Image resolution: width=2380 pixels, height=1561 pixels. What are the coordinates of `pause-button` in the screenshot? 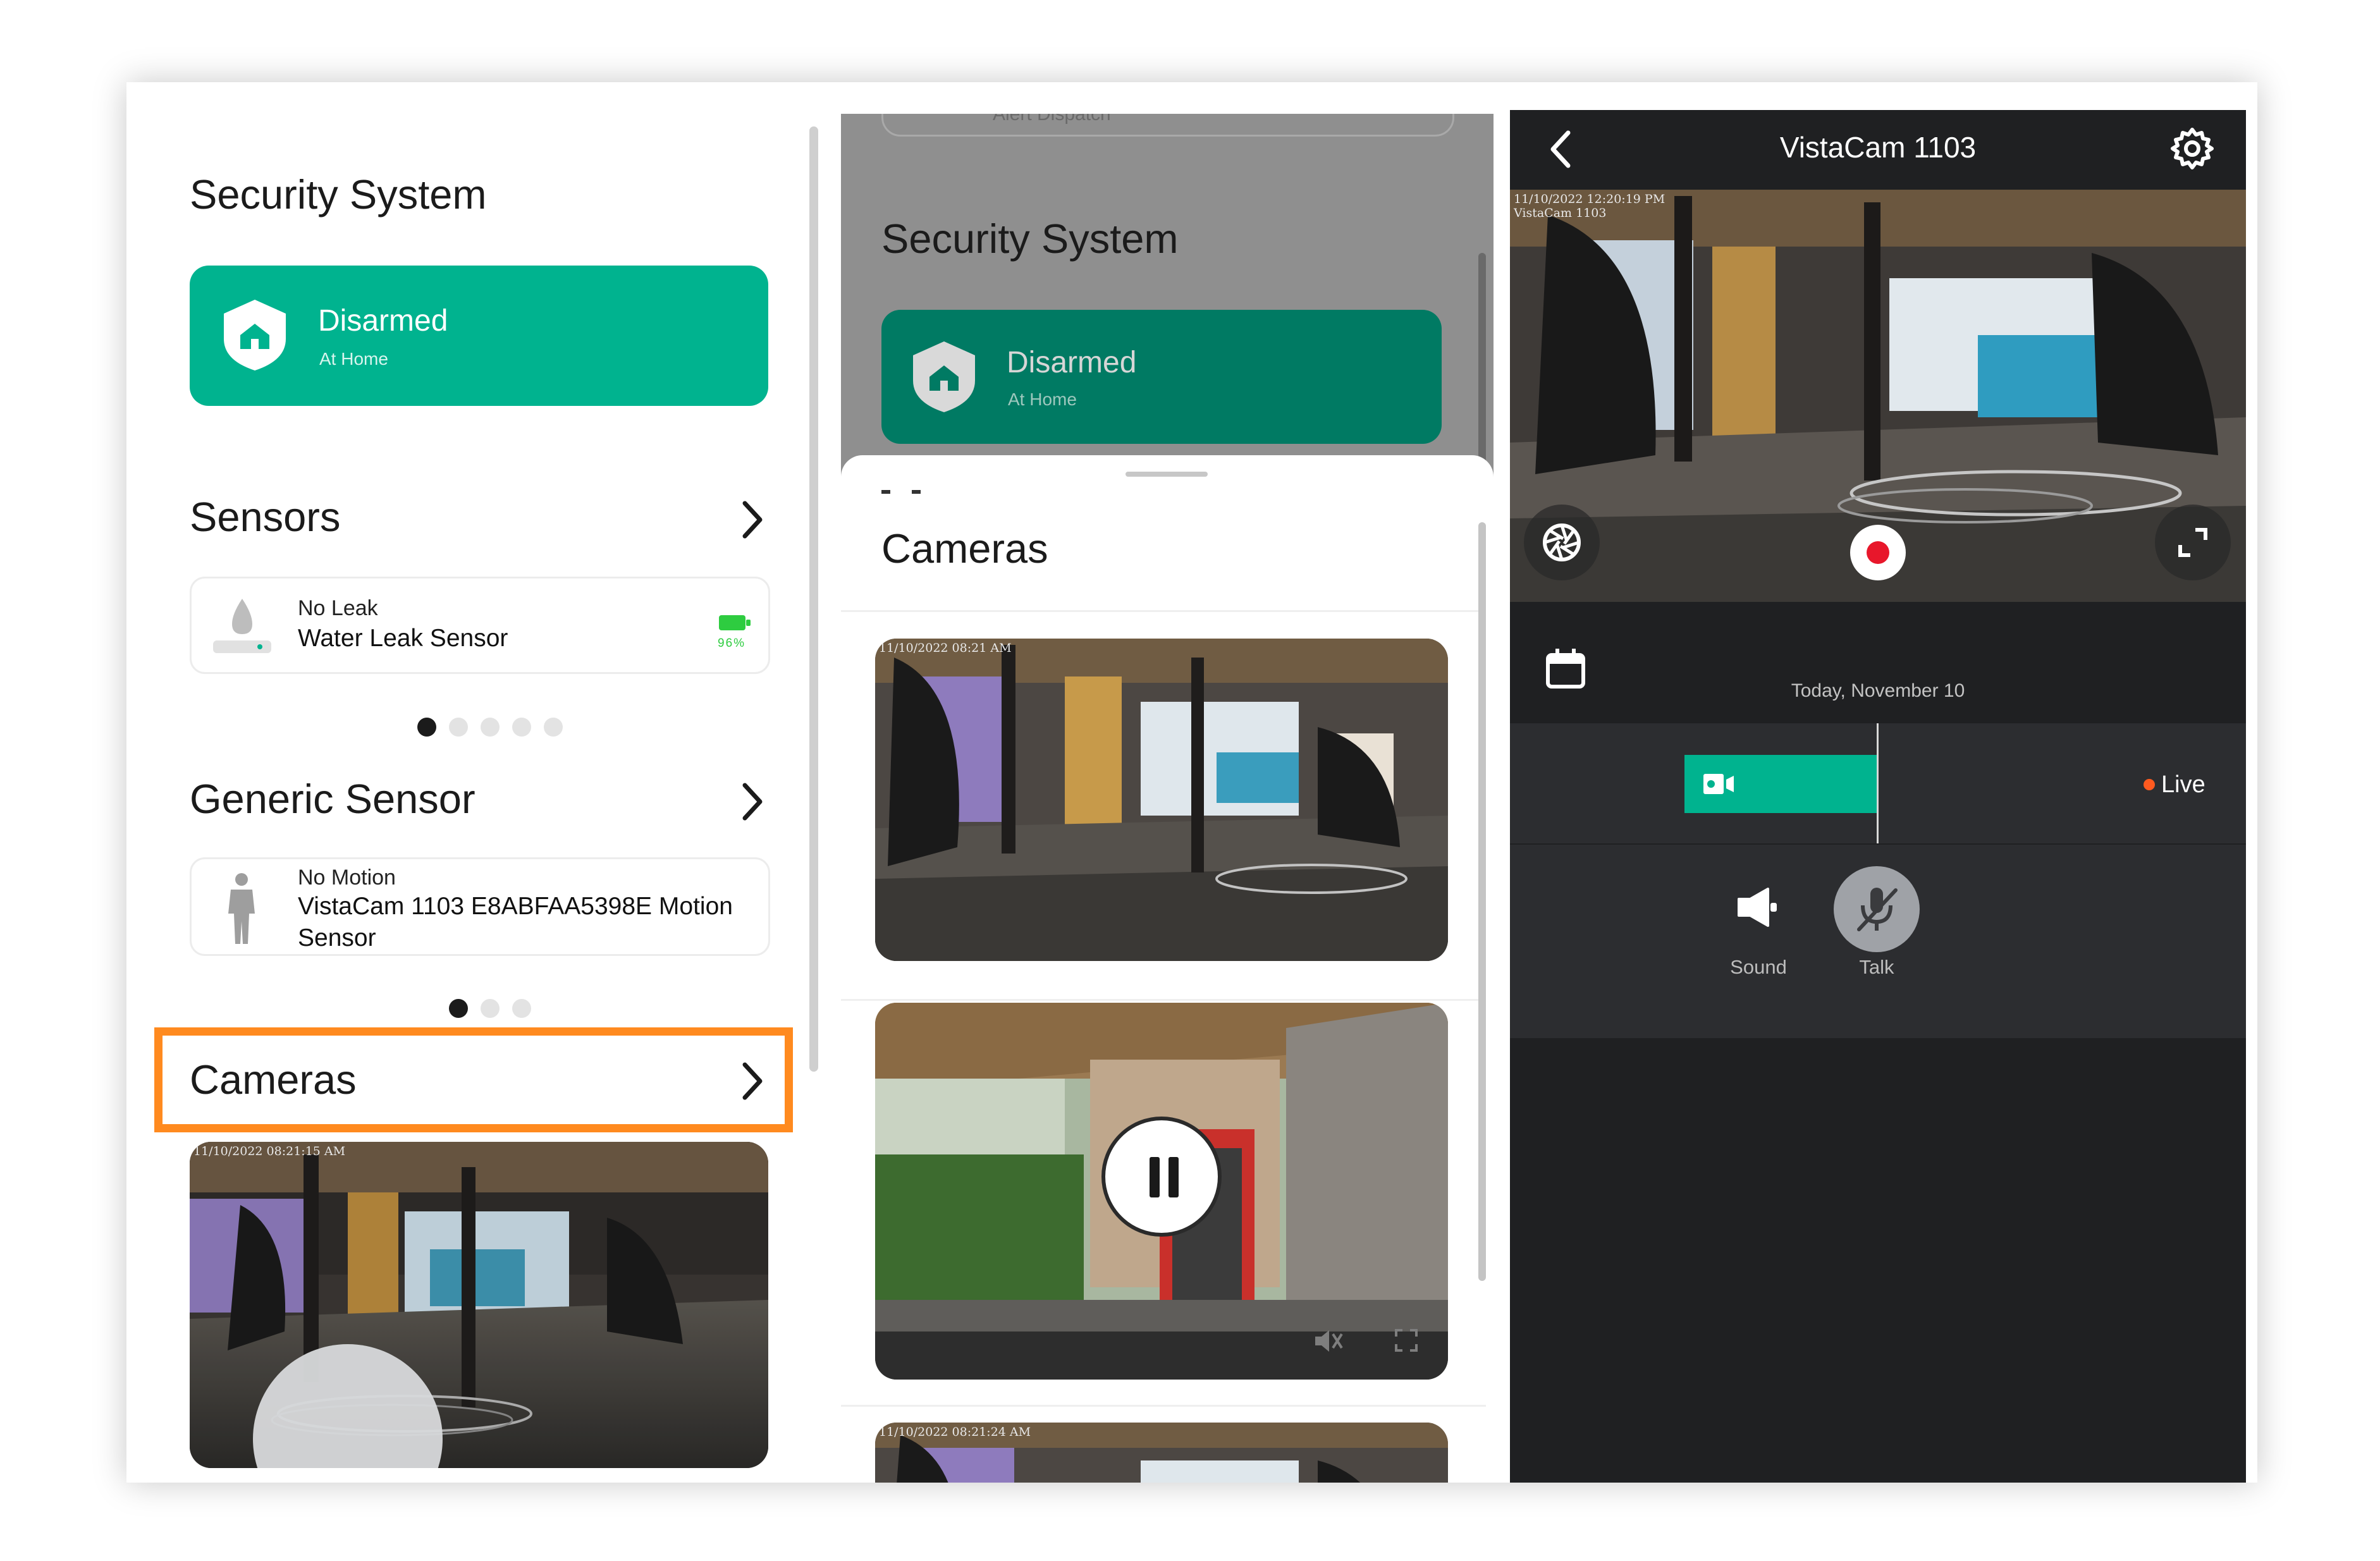 It's located at (1161, 1177).